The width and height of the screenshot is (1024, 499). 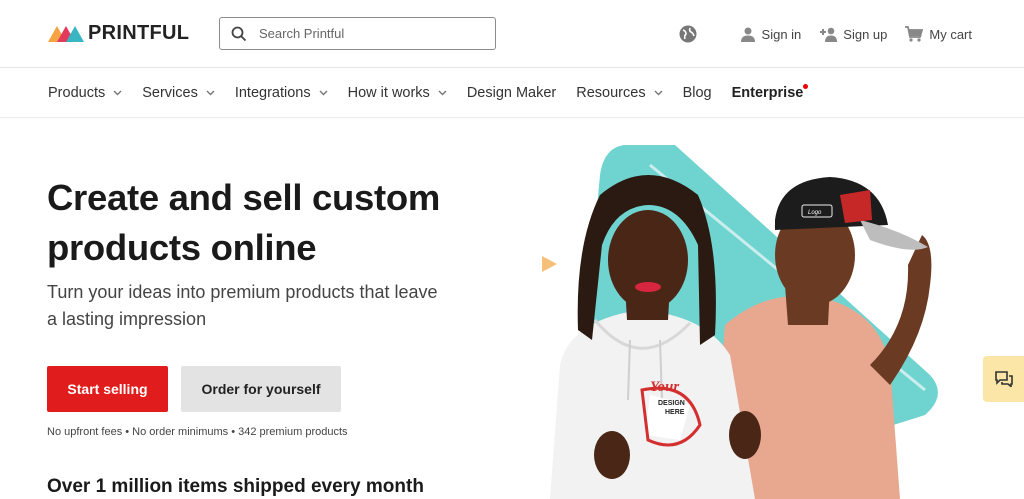 What do you see at coordinates (747, 34) in the screenshot?
I see `user-icon` at bounding box center [747, 34].